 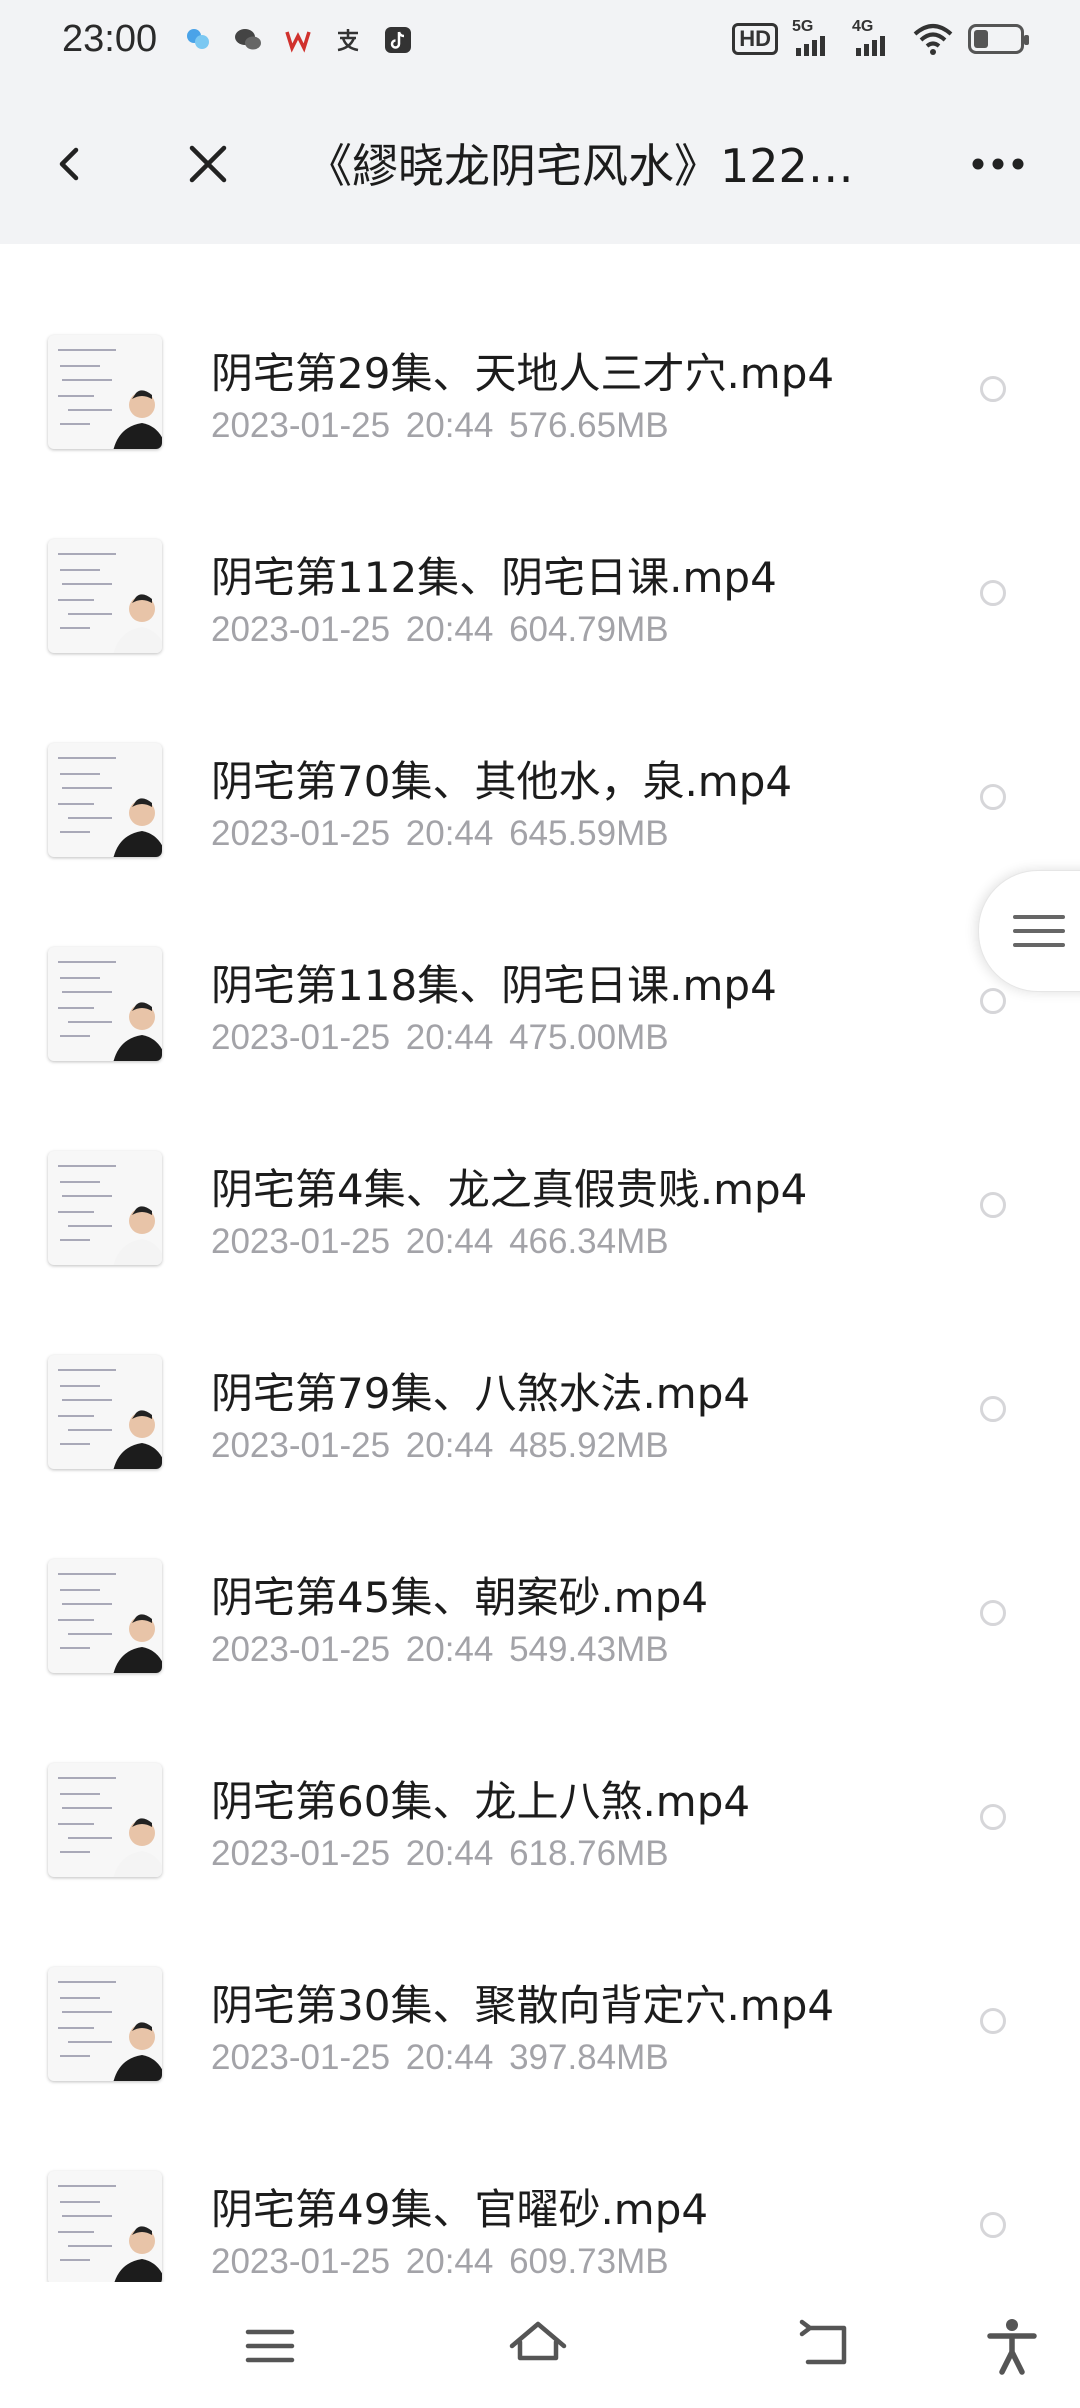 What do you see at coordinates (494, 577) in the screenshot?
I see `file-name: 阴宅第112集、阴宅日课.mp4` at bounding box center [494, 577].